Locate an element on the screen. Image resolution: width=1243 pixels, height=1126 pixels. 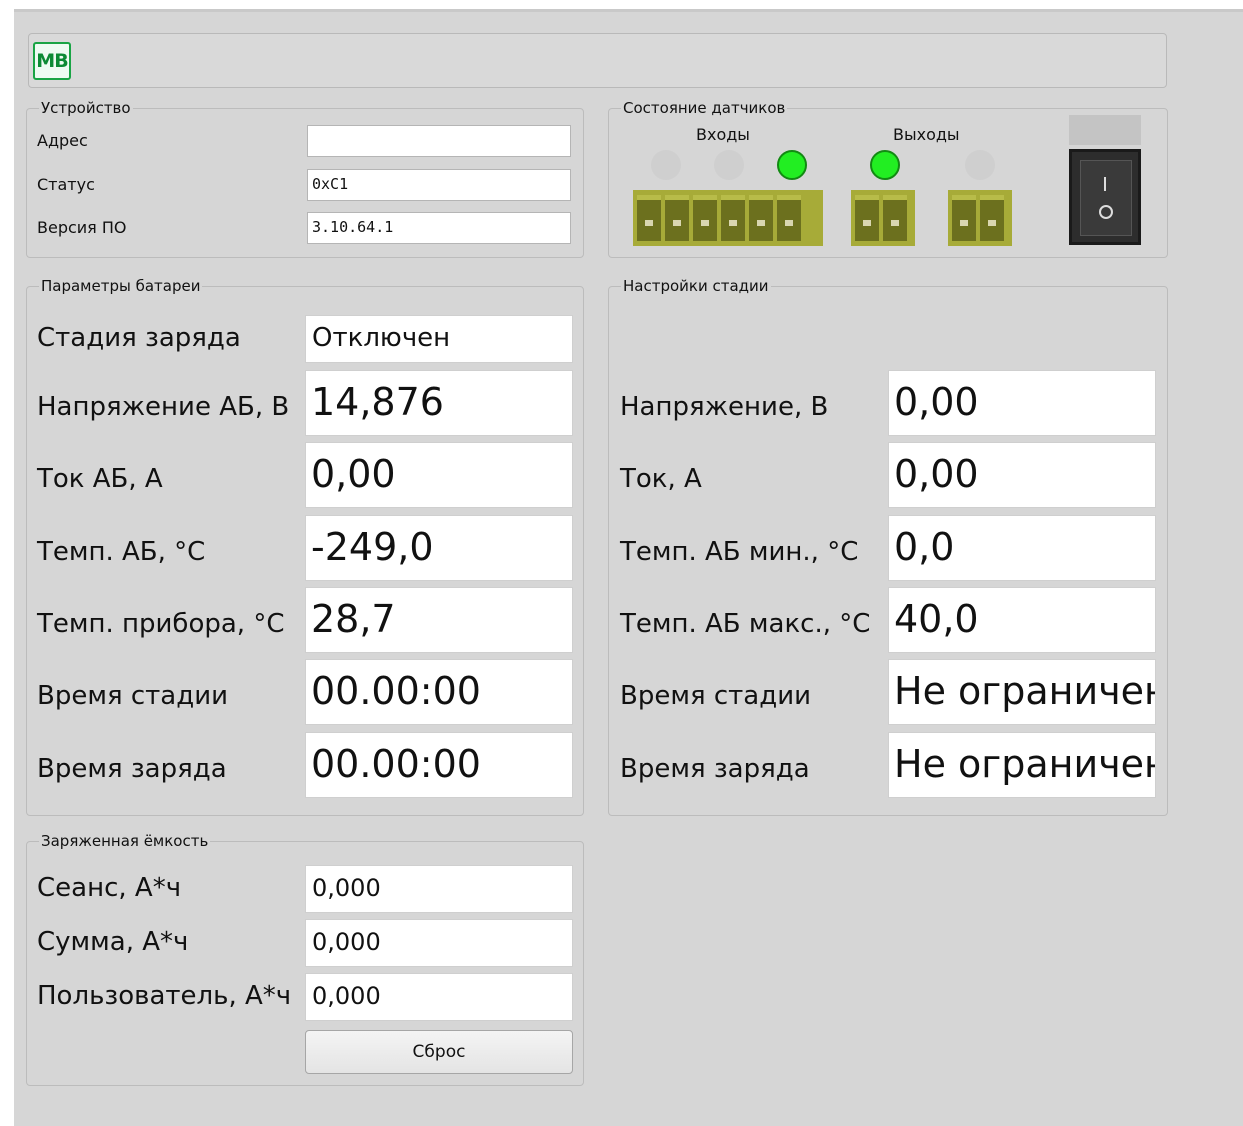
stage-time-limit-label: Время стадии is located at coordinates (716, 696).